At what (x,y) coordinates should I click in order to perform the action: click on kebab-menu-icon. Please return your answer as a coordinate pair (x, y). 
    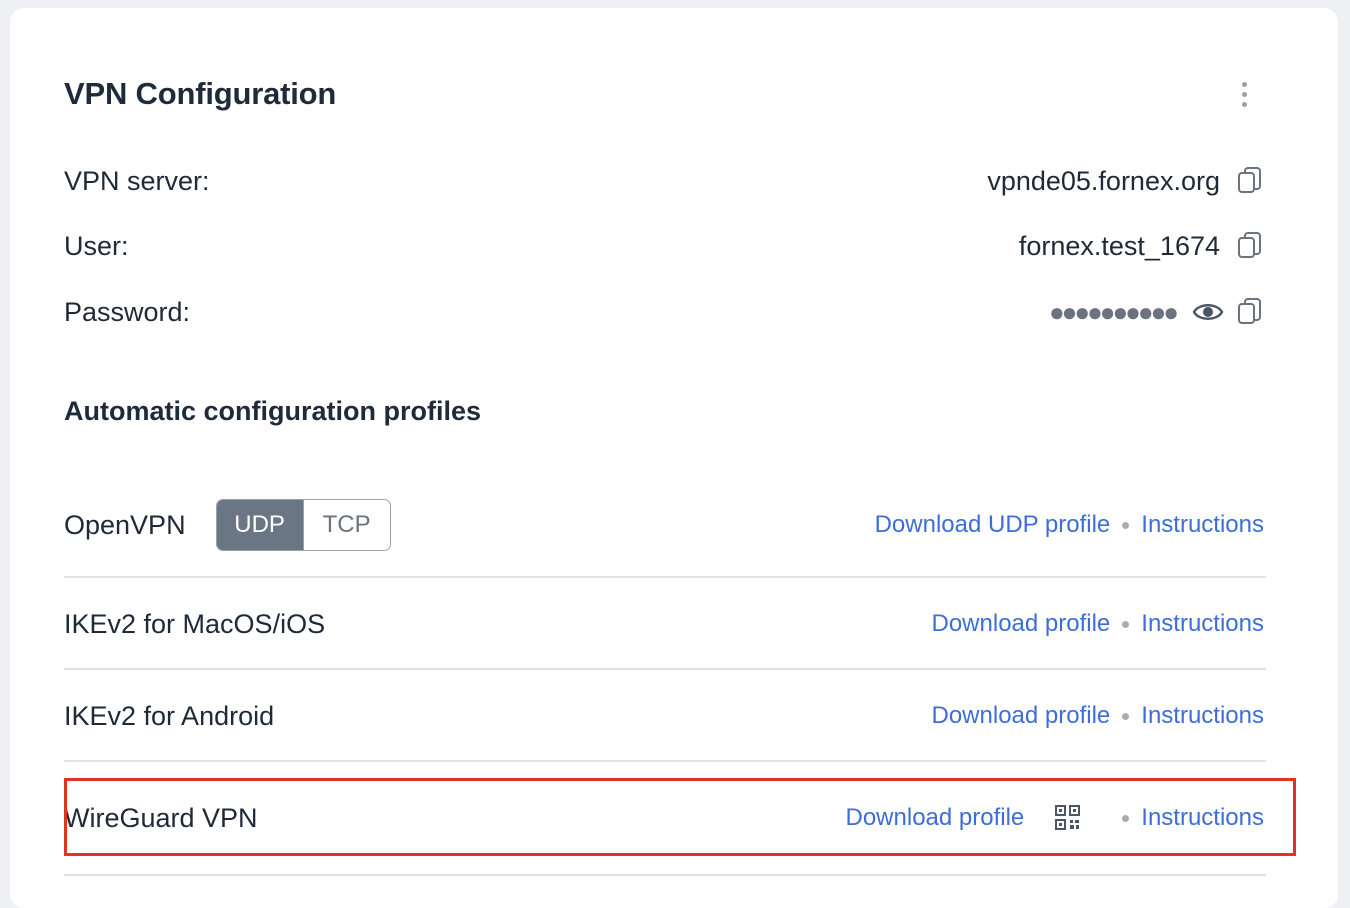
    Looking at the image, I should click on (1244, 94).